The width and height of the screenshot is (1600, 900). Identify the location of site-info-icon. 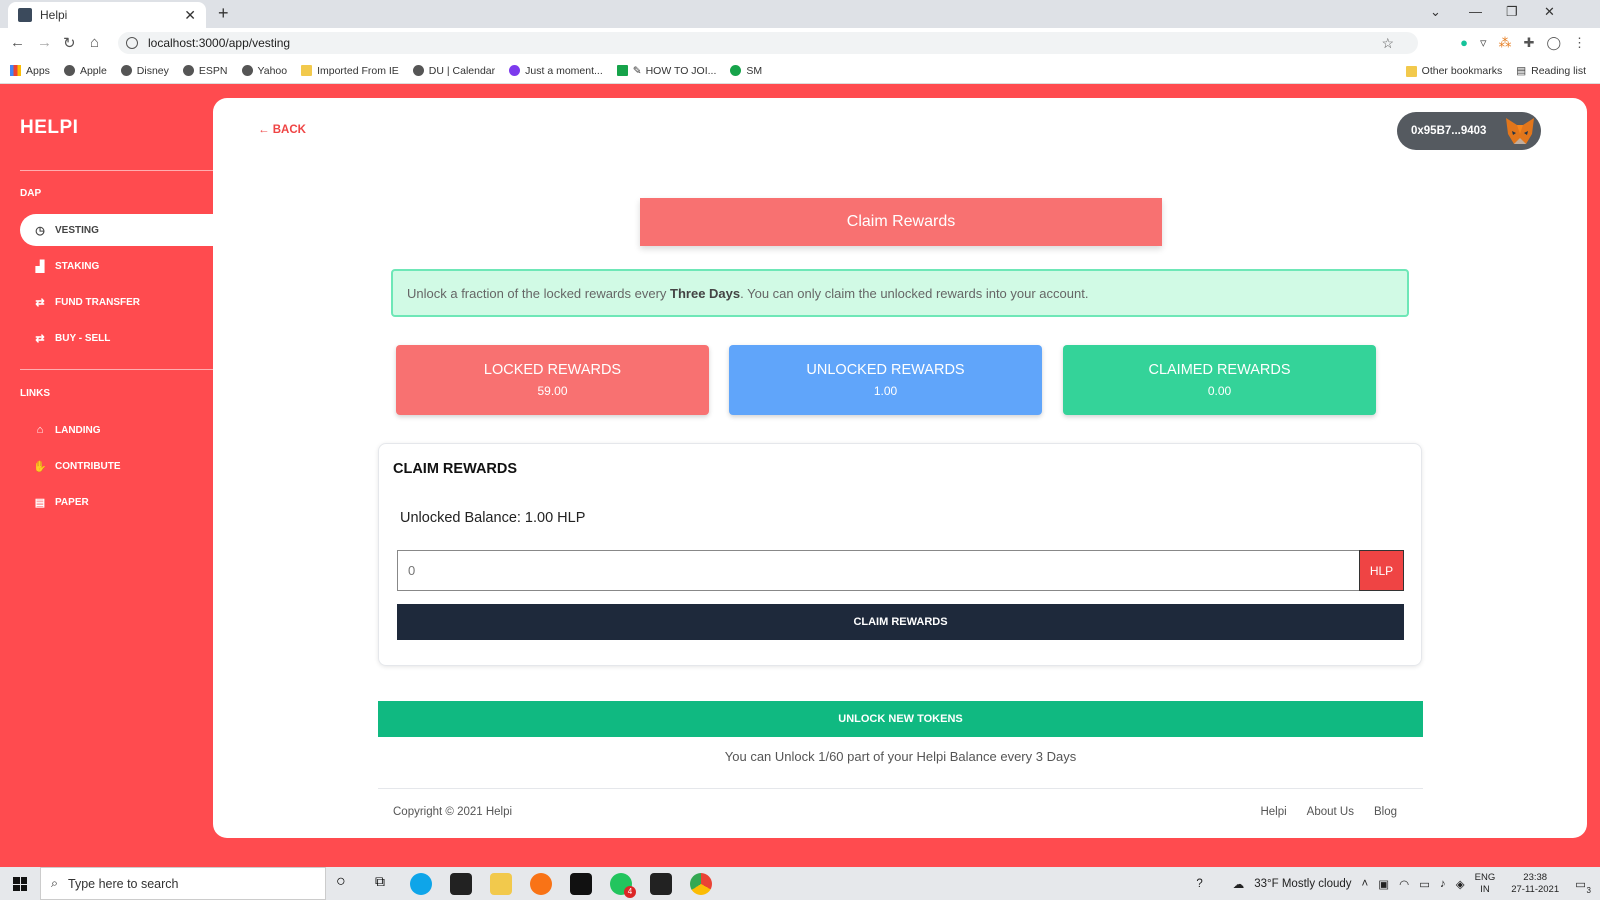
(132, 43).